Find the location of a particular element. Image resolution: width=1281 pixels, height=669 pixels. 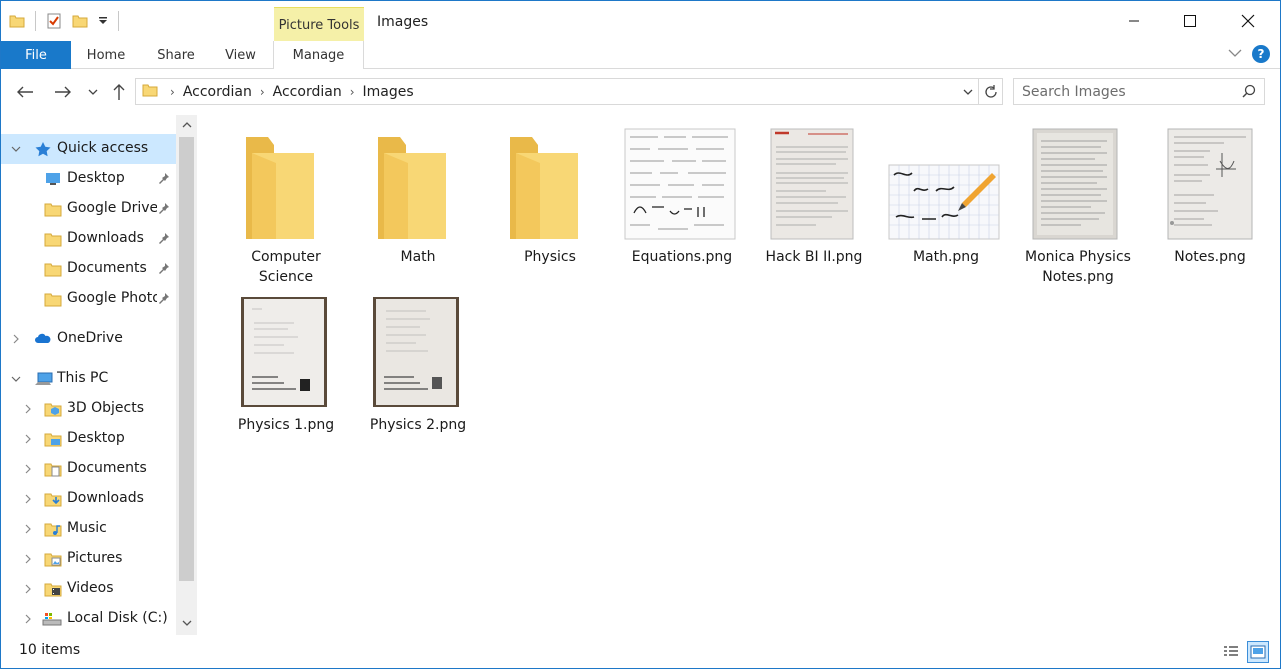

pin-icon is located at coordinates (164, 300).